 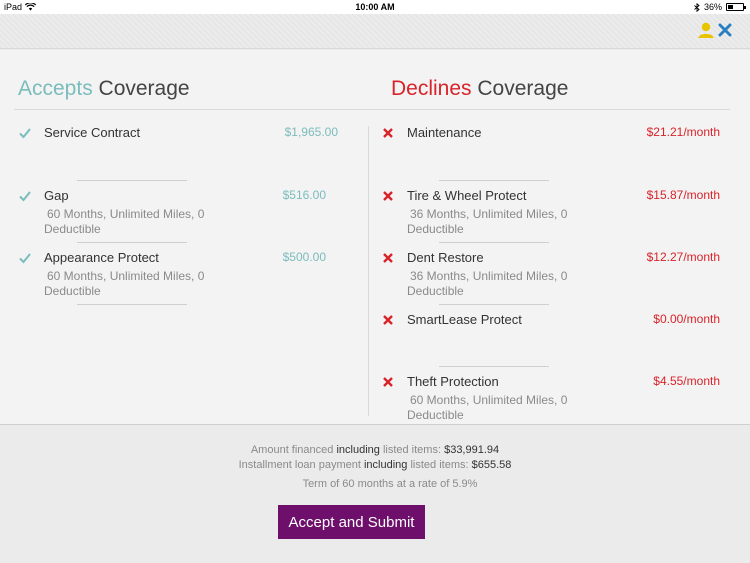 I want to click on status-bar: iPad 10:00 AM 36%, so click(x=375, y=7).